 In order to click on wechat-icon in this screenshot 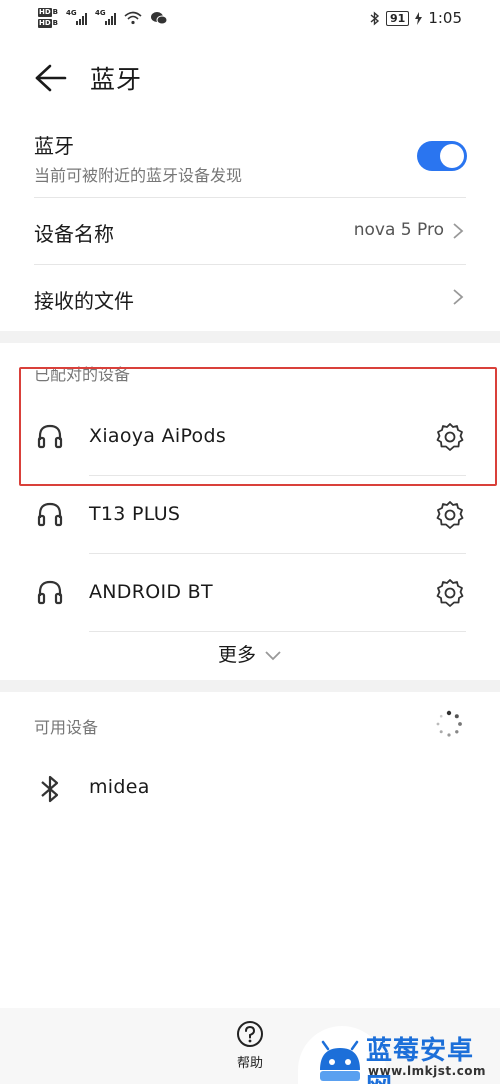, I will do `click(159, 18)`.